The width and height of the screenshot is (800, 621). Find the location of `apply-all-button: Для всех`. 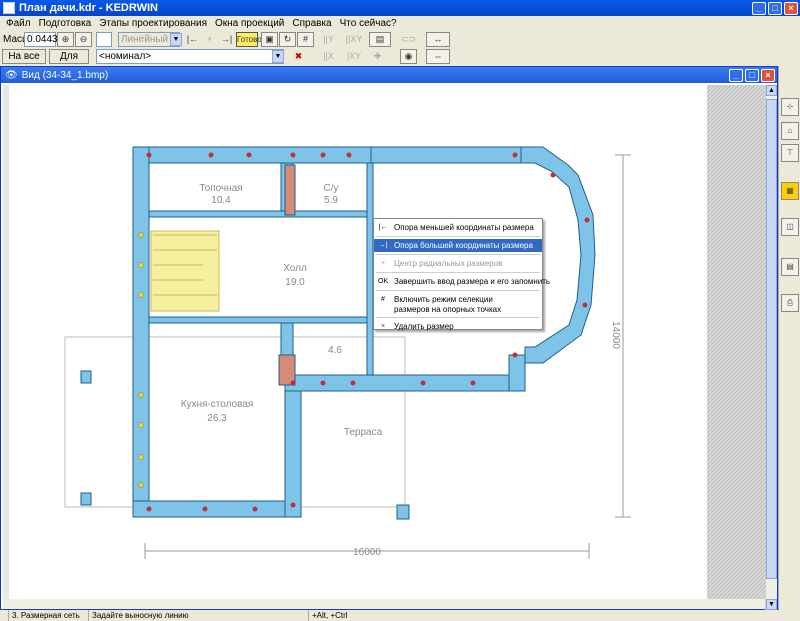

apply-all-button: Для всех is located at coordinates (69, 62).